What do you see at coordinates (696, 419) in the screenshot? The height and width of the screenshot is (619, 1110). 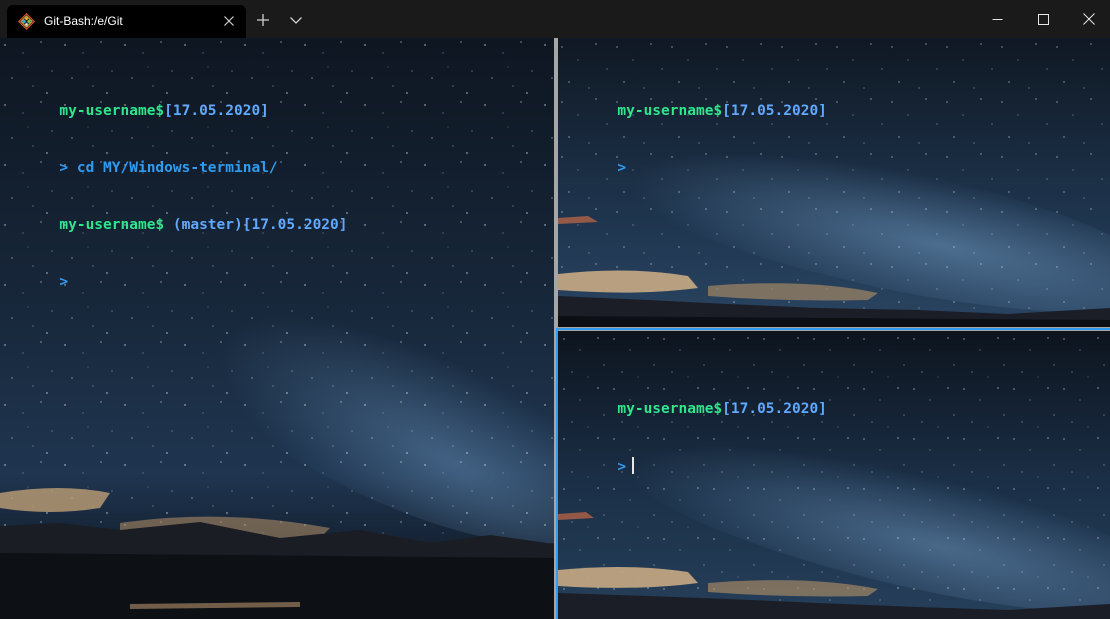 I see `terminal-output-bottom-right: my-username$[17.05.2020] >` at bounding box center [696, 419].